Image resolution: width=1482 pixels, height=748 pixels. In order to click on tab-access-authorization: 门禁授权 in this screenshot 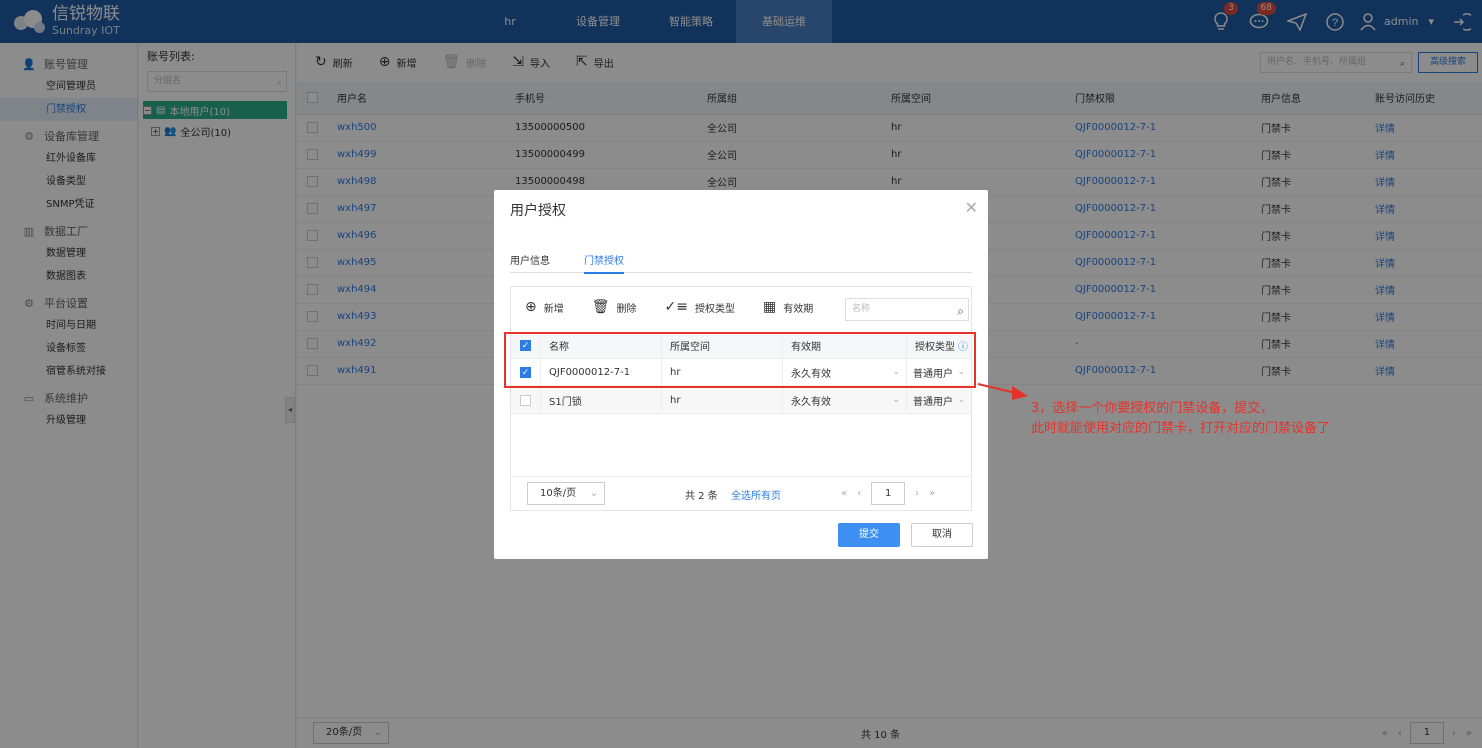, I will do `click(604, 263)`.